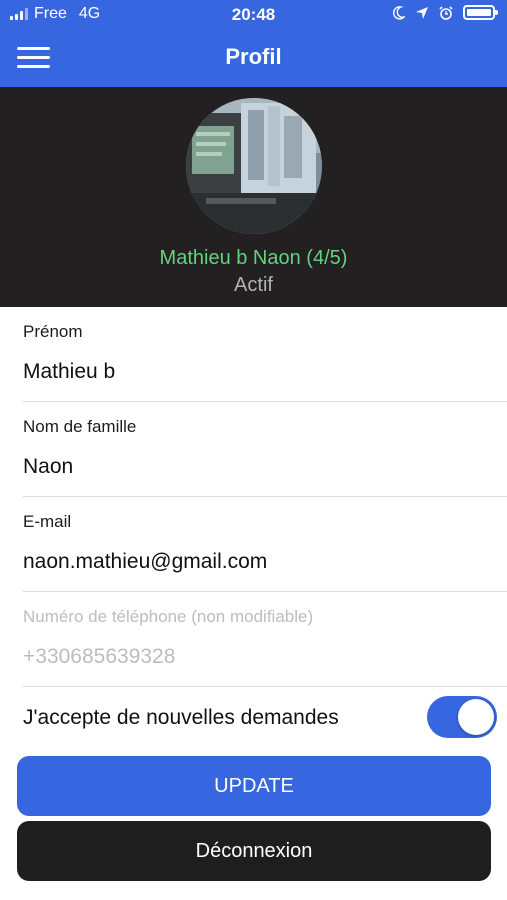 The width and height of the screenshot is (507, 900). Describe the element at coordinates (254, 786) in the screenshot. I see `update-button: UPDATE` at that location.